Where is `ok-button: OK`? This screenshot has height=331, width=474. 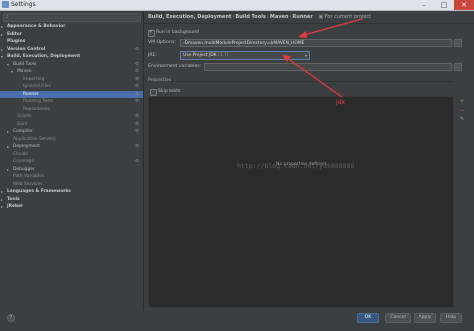 ok-button: OK is located at coordinates (368, 318).